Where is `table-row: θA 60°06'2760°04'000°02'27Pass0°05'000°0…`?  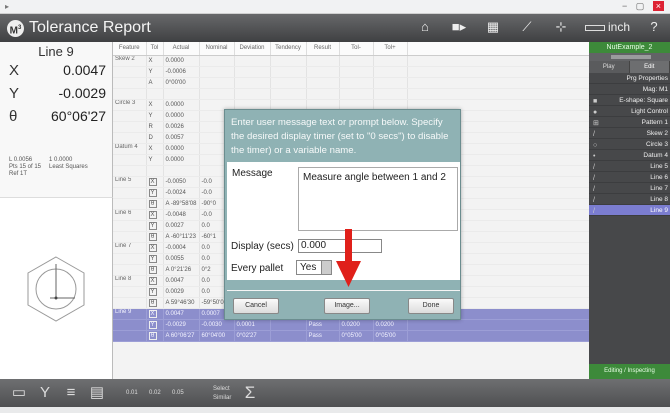 table-row: θA 60°06'2760°04'000°02'27Pass0°05'000°0… is located at coordinates (351, 335).